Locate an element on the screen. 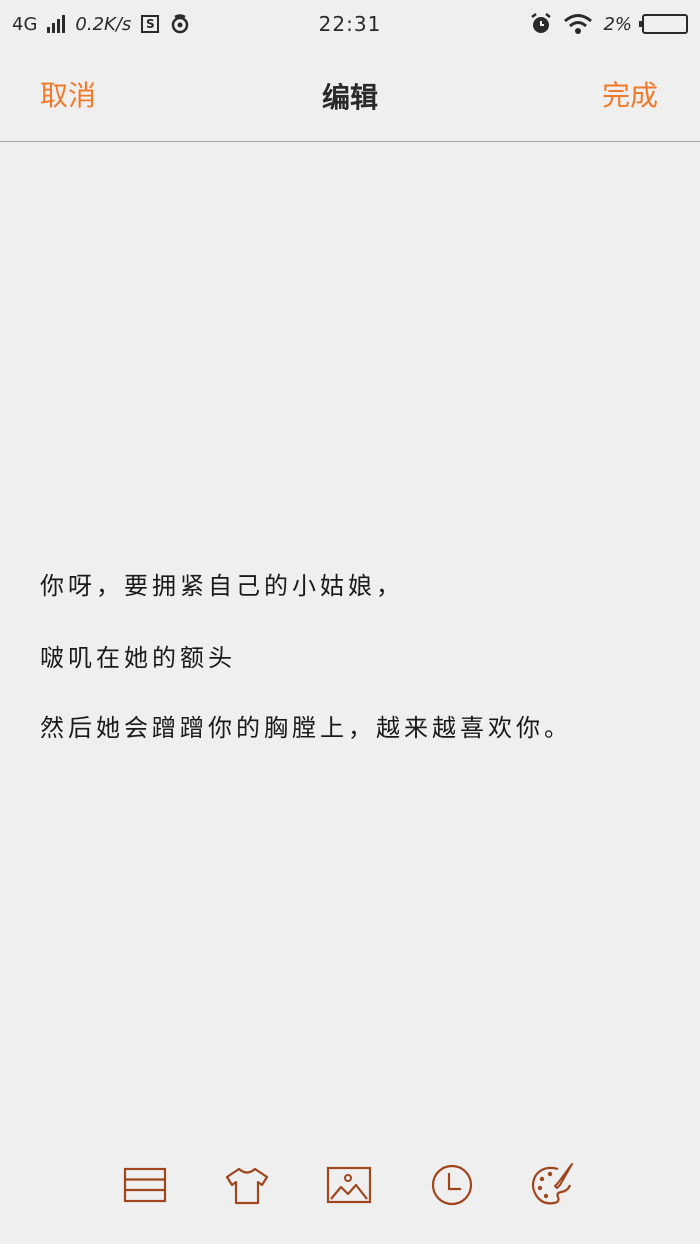 The height and width of the screenshot is (1244, 700). bottom-toolbar is located at coordinates (350, 1187).